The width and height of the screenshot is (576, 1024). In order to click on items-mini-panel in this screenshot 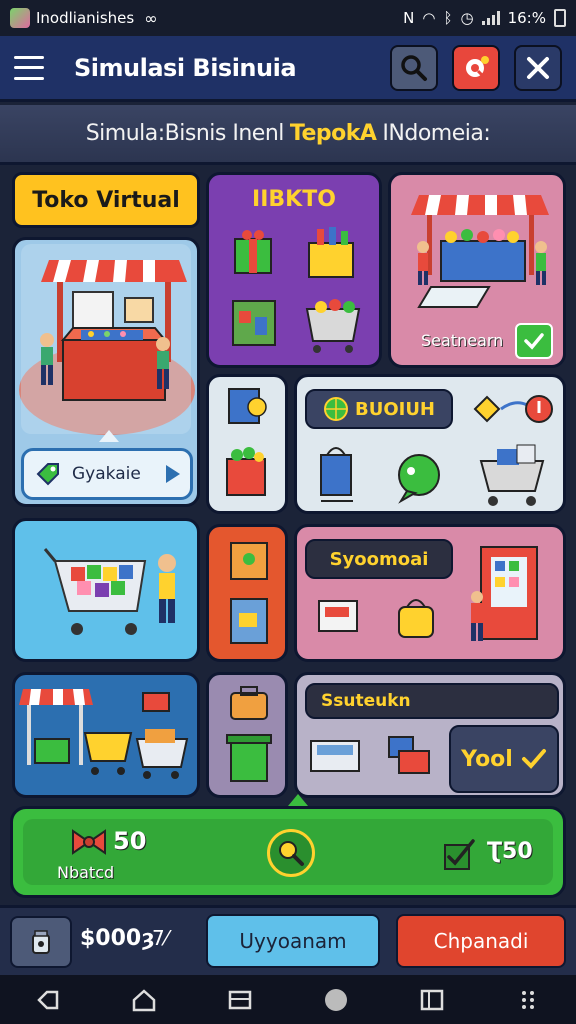, I will do `click(247, 444)`.